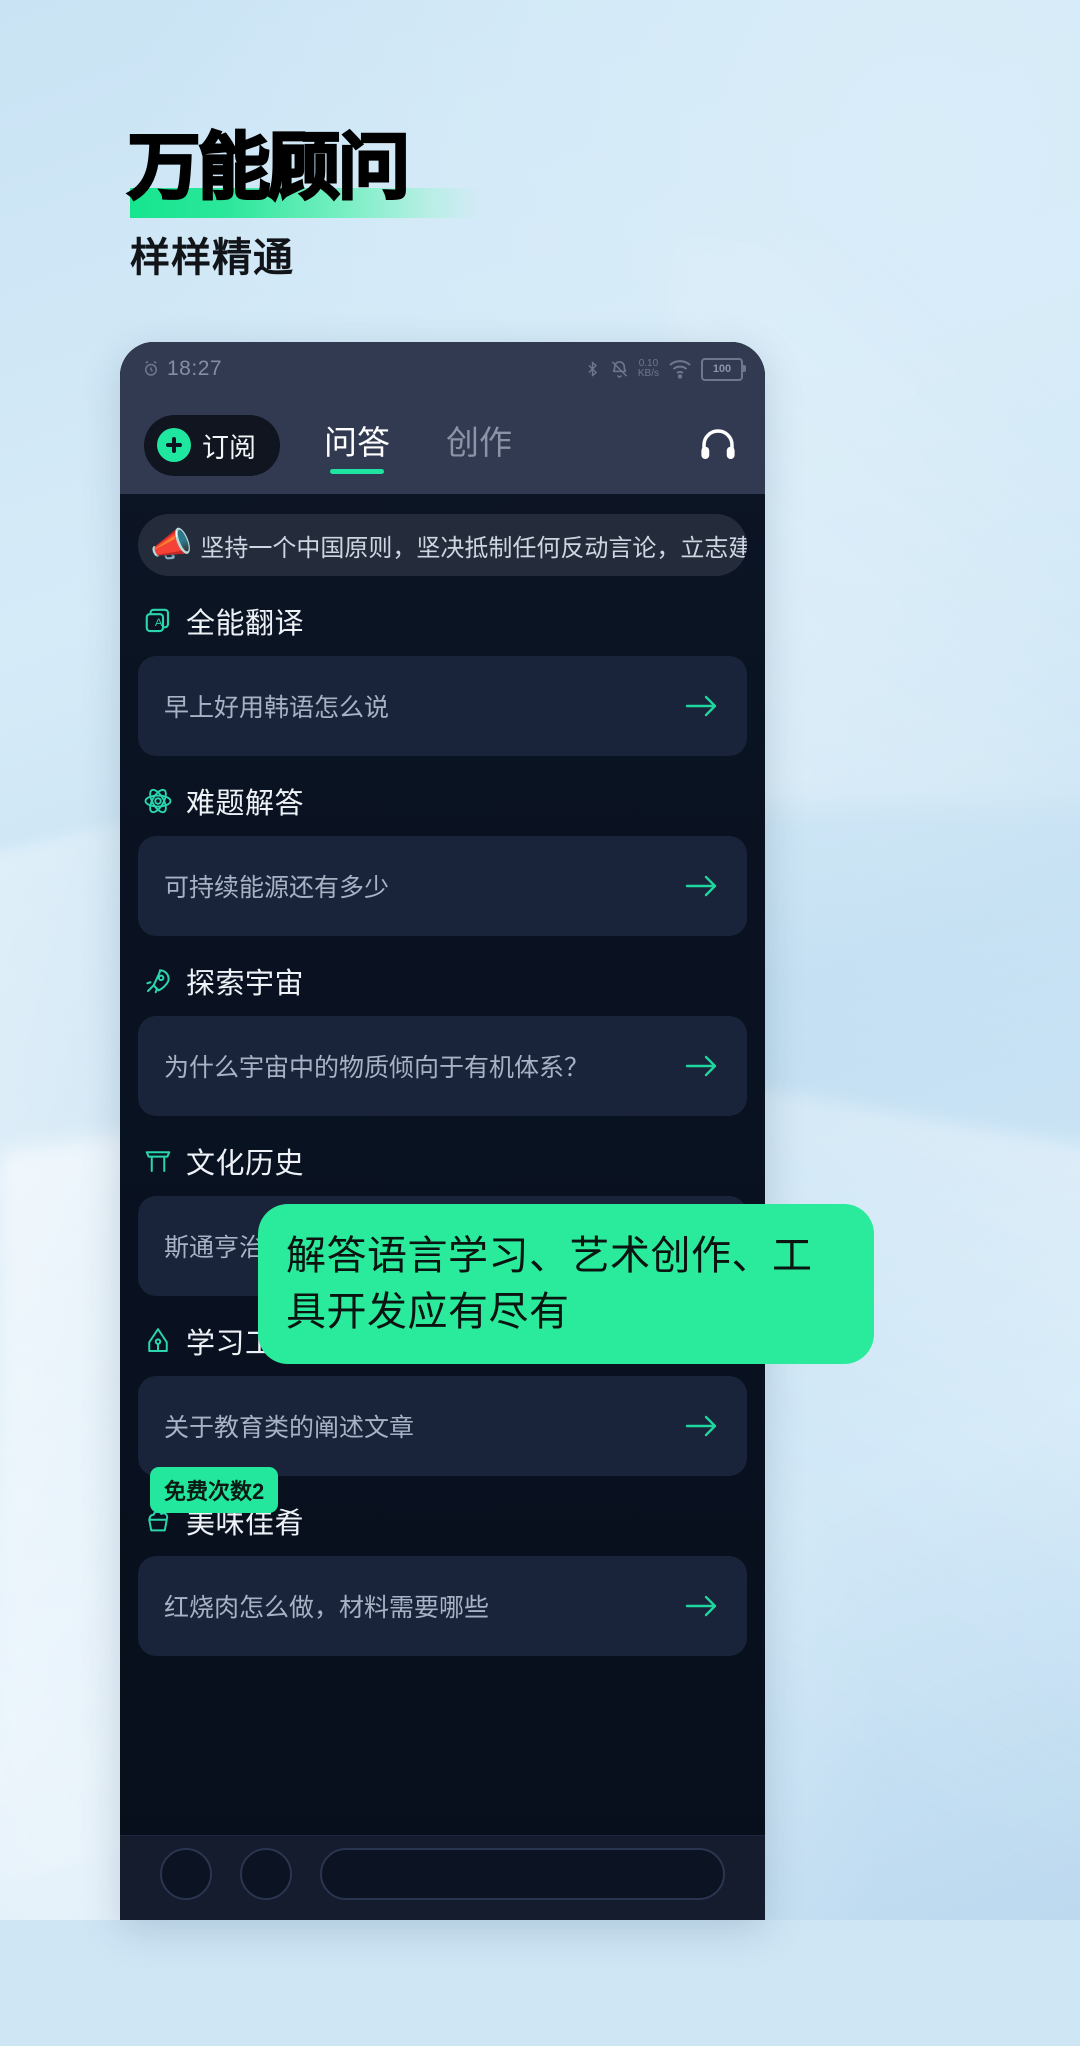 This screenshot has width=1080, height=2046. I want to click on headline-block: 万能顾问, so click(537, 171).